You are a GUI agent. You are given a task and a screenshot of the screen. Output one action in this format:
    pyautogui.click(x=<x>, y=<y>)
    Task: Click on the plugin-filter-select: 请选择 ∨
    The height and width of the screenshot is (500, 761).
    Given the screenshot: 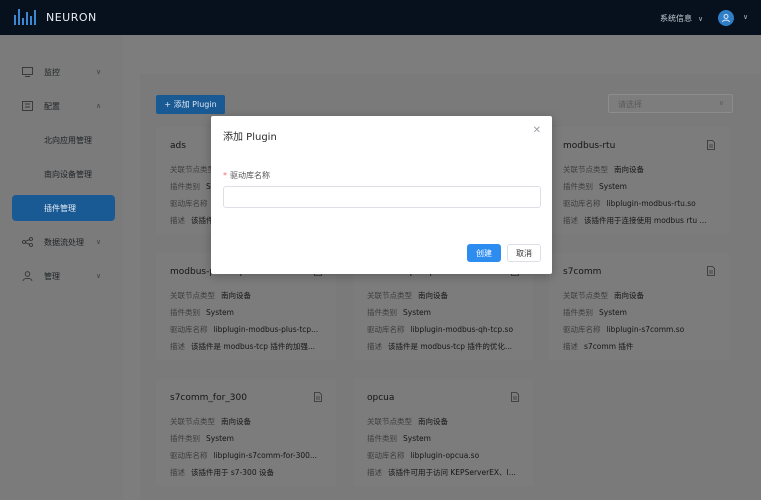 What is the action you would take?
    pyautogui.click(x=670, y=103)
    